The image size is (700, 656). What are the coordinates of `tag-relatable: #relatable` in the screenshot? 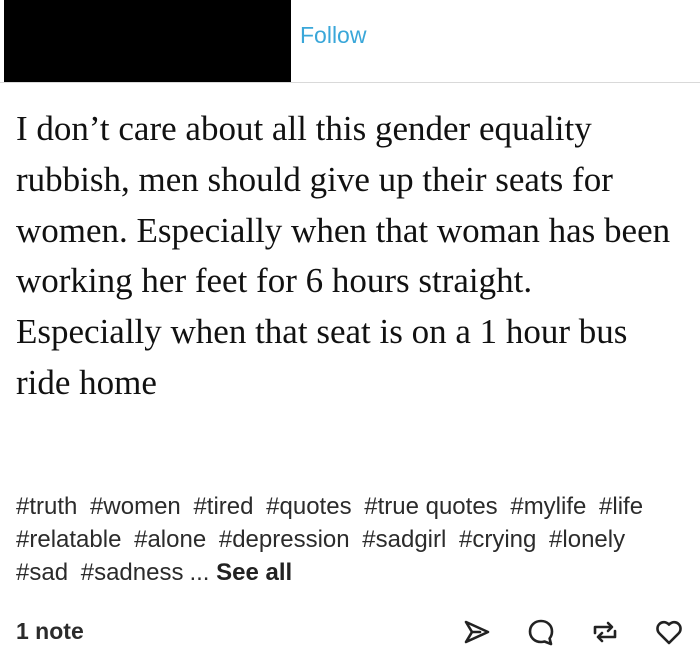 It's located at (68, 539).